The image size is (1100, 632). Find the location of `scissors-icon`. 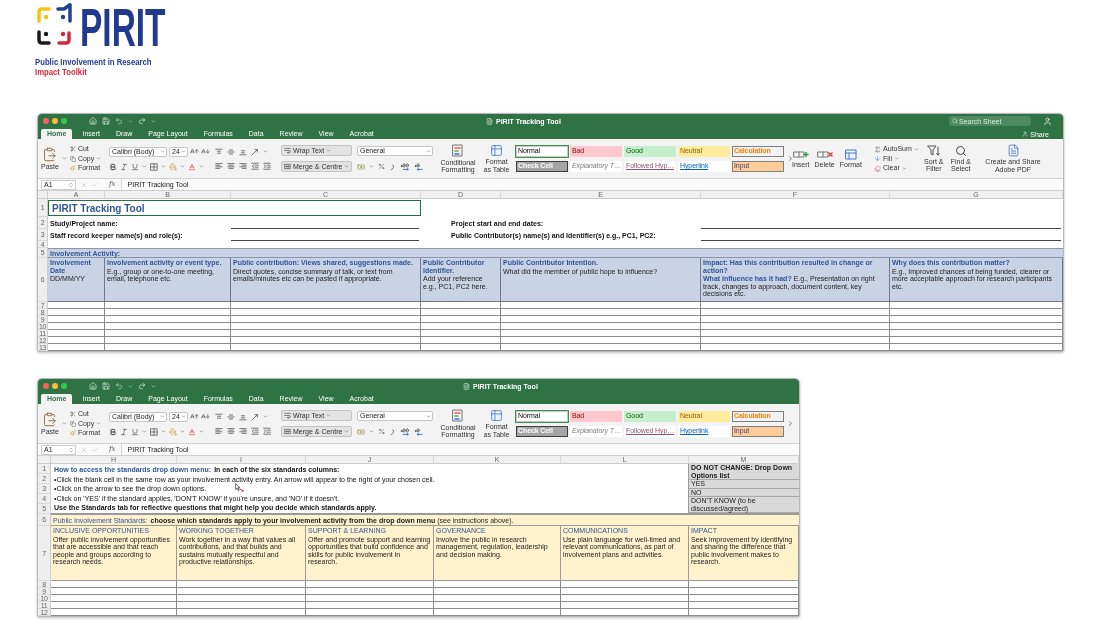

scissors-icon is located at coordinates (72, 414).